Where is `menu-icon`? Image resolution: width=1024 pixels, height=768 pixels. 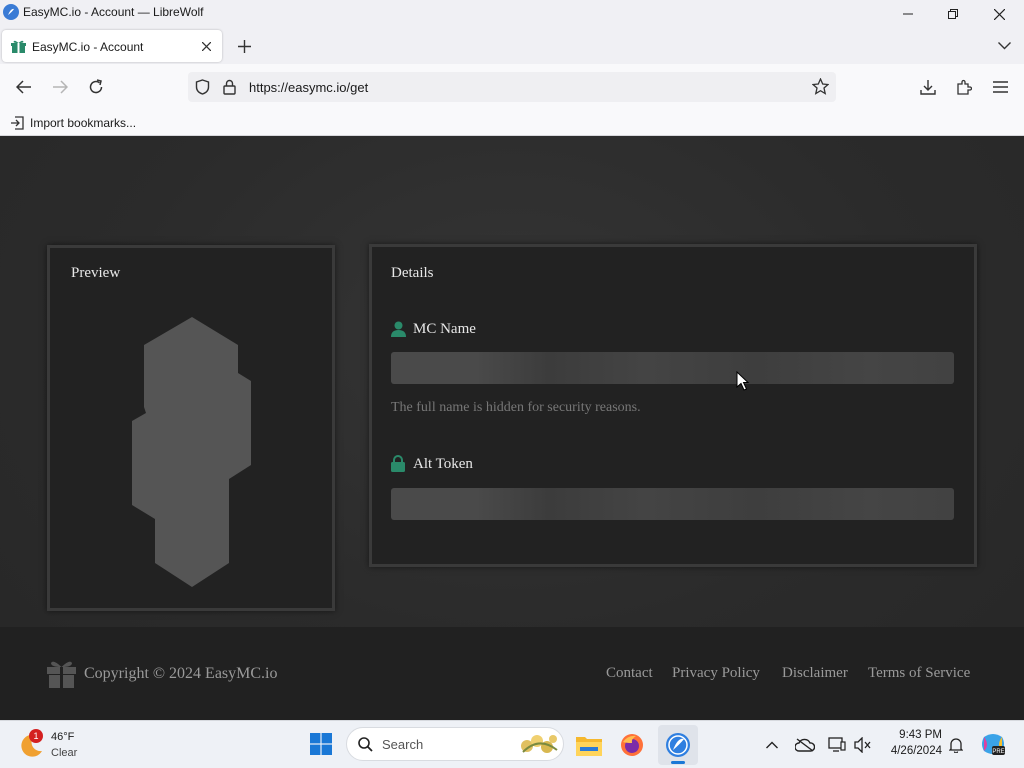 menu-icon is located at coordinates (1000, 87).